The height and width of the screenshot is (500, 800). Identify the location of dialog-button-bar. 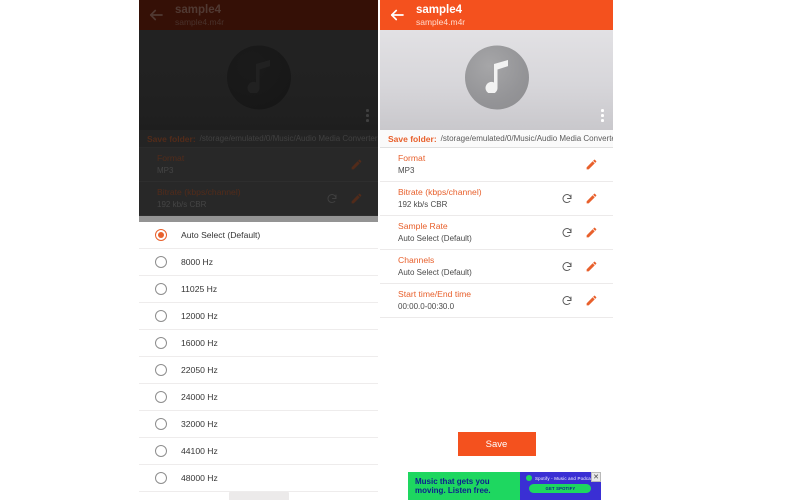
(258, 496).